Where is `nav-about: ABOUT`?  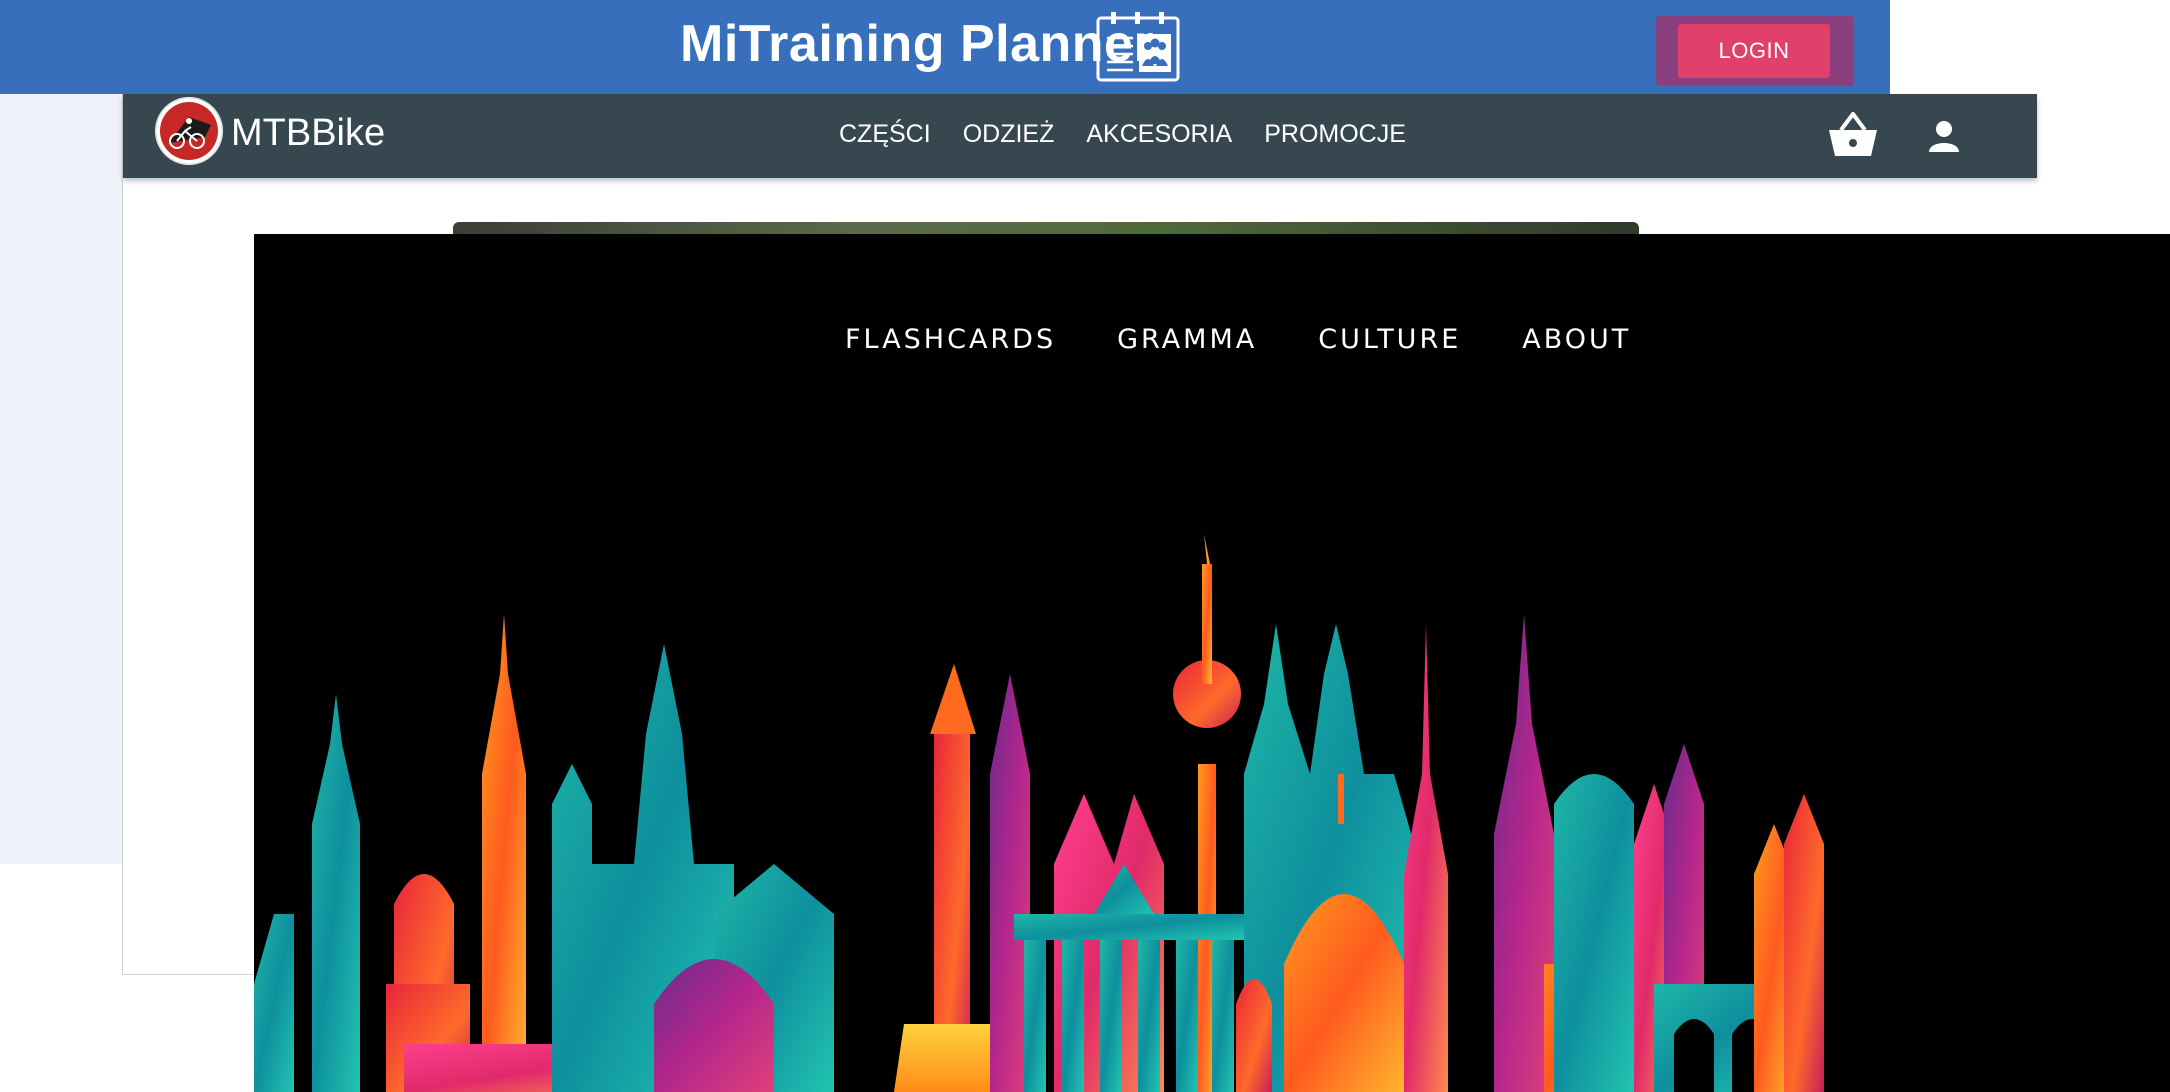
nav-about: ABOUT is located at coordinates (1576, 339).